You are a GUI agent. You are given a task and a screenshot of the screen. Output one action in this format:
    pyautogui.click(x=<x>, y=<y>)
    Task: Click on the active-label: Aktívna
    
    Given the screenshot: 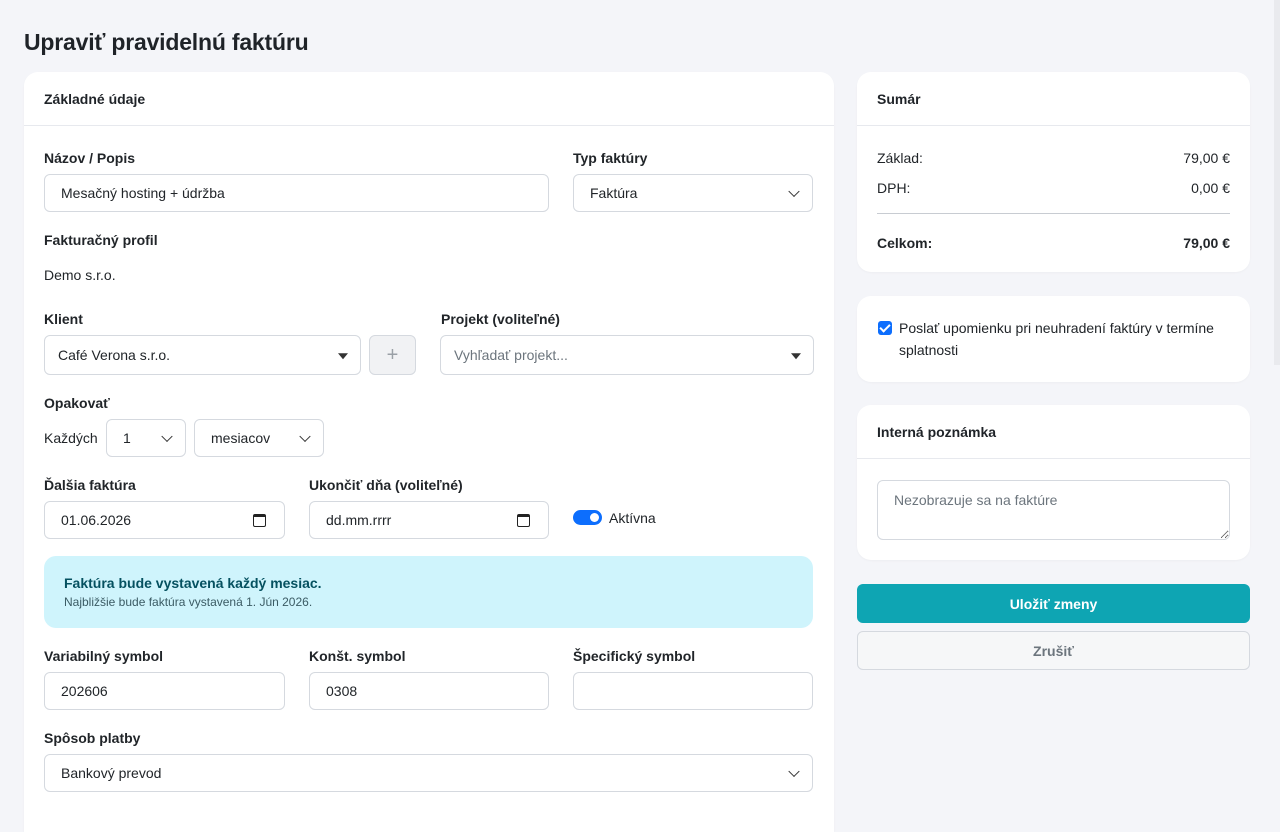 What is the action you would take?
    pyautogui.click(x=632, y=518)
    